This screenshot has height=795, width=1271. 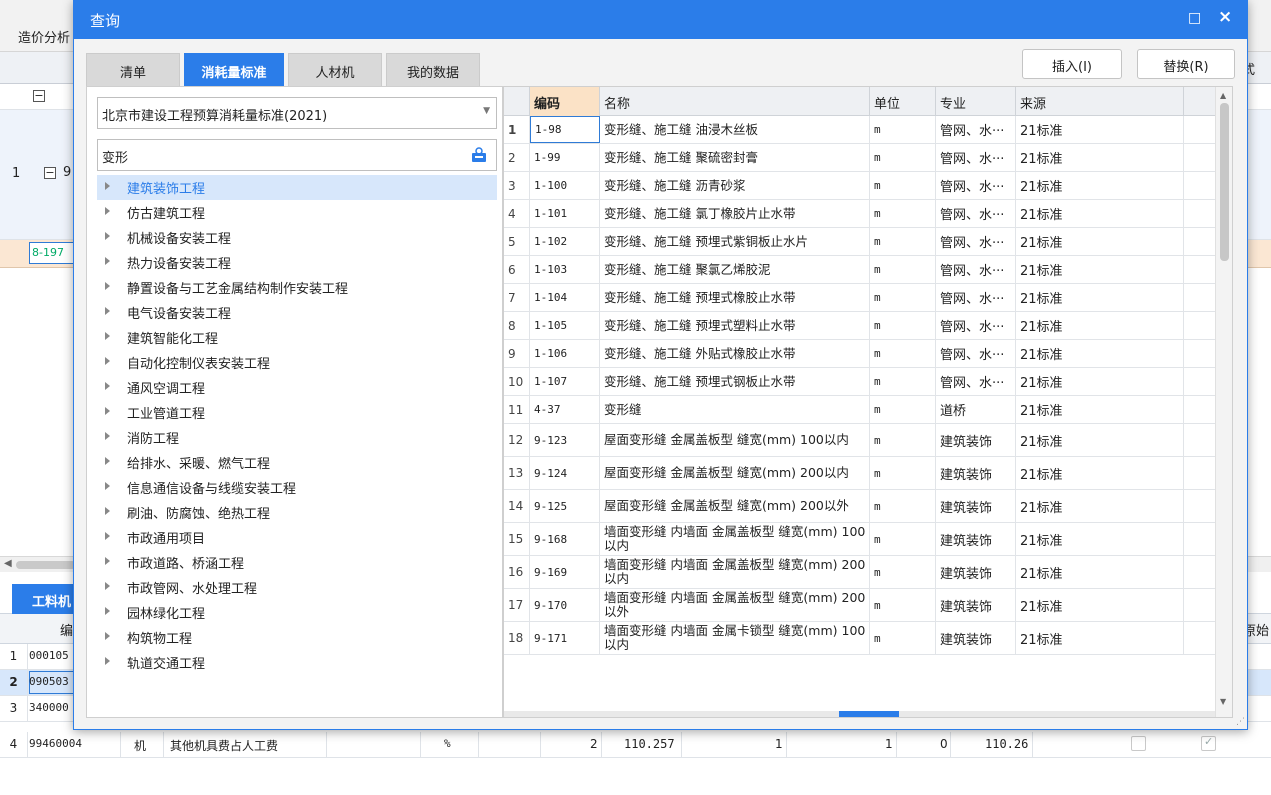 What do you see at coordinates (297, 262) in the screenshot?
I see `tree-item: 热力设备安装工程` at bounding box center [297, 262].